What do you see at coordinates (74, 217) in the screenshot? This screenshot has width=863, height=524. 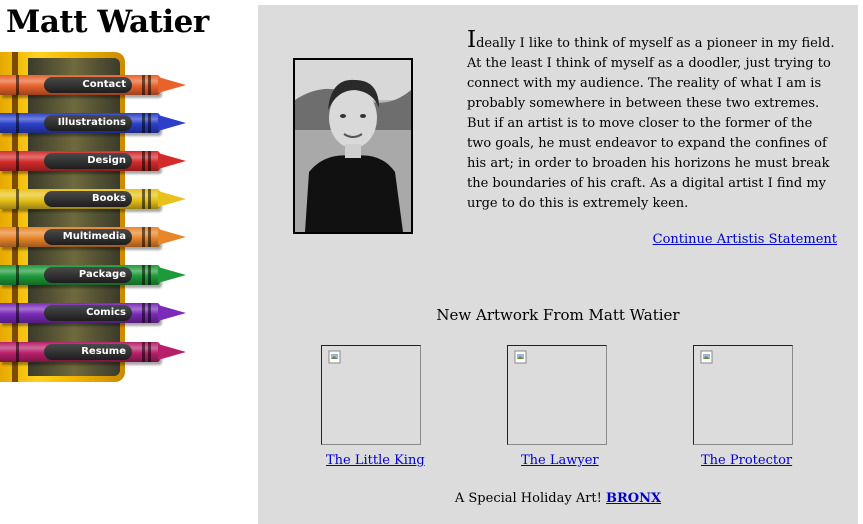 I see `crayon-box-inner` at bounding box center [74, 217].